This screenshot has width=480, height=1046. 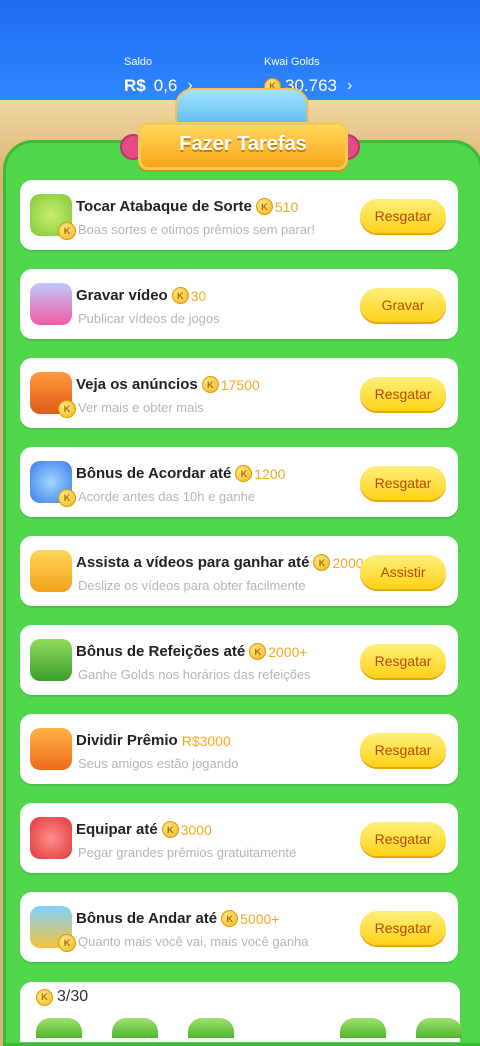 What do you see at coordinates (161, 651) in the screenshot?
I see `task-title: Bônus de Refeições até` at bounding box center [161, 651].